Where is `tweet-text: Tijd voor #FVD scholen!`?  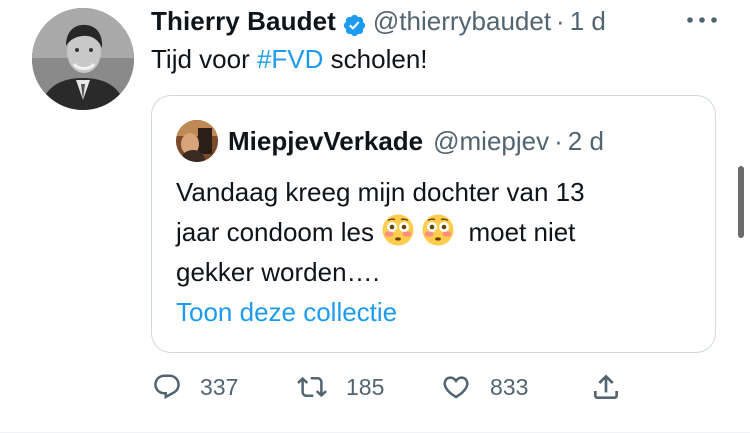 tweet-text: Tijd voor #FVD scholen! is located at coordinates (289, 59).